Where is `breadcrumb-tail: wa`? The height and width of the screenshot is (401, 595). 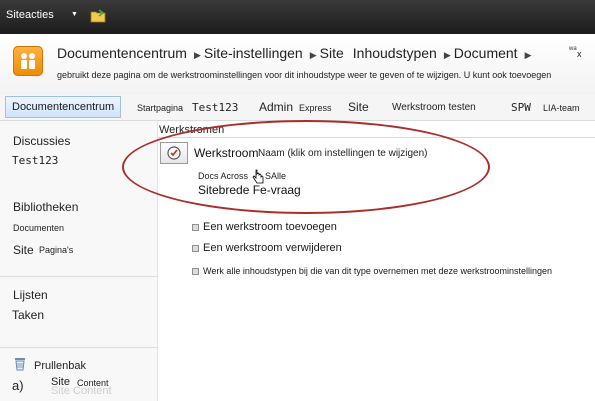 breadcrumb-tail: wa is located at coordinates (573, 49).